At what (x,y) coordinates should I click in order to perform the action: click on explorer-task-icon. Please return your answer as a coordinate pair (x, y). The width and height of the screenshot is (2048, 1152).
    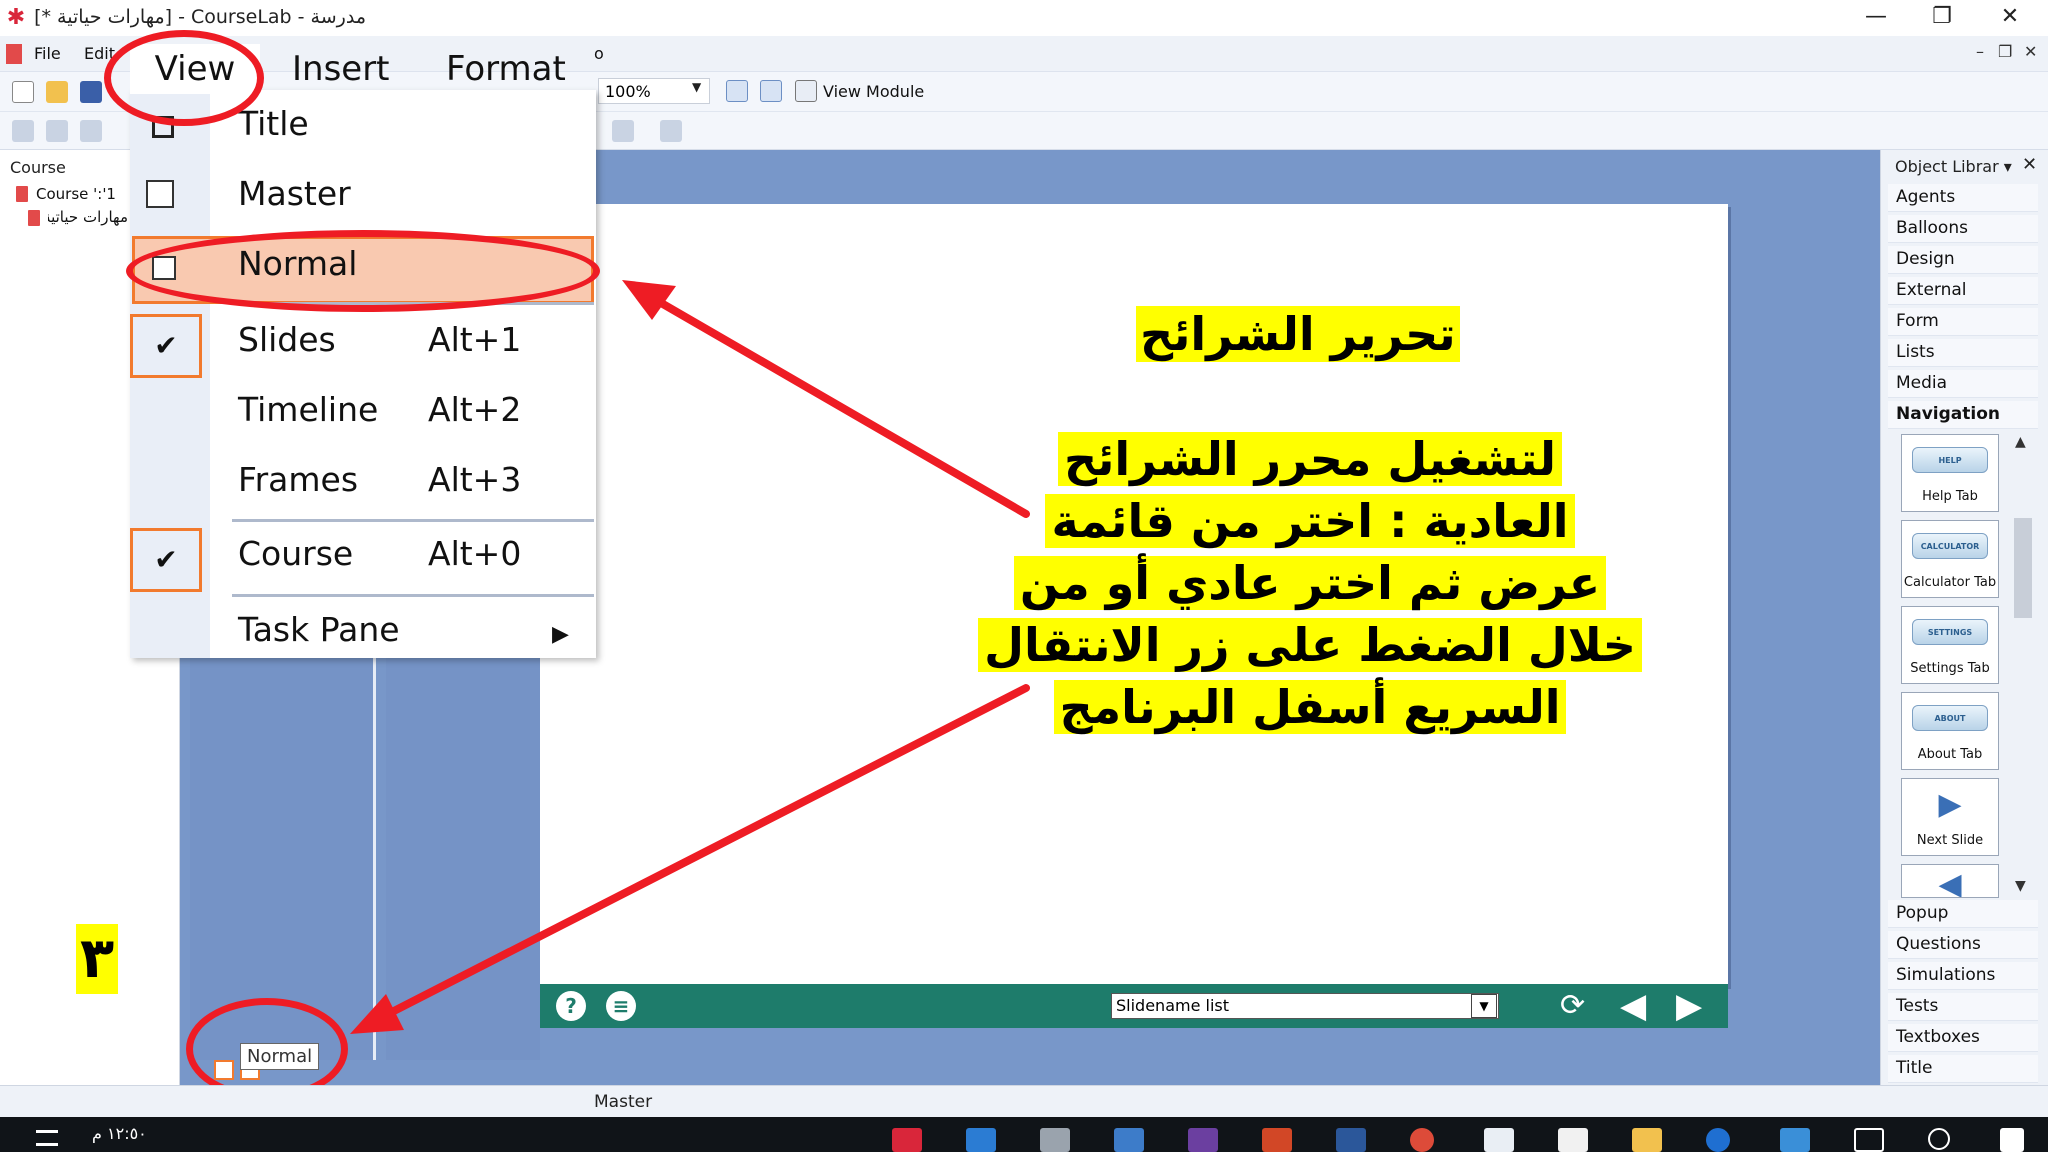
    Looking at the image, I should click on (1647, 1140).